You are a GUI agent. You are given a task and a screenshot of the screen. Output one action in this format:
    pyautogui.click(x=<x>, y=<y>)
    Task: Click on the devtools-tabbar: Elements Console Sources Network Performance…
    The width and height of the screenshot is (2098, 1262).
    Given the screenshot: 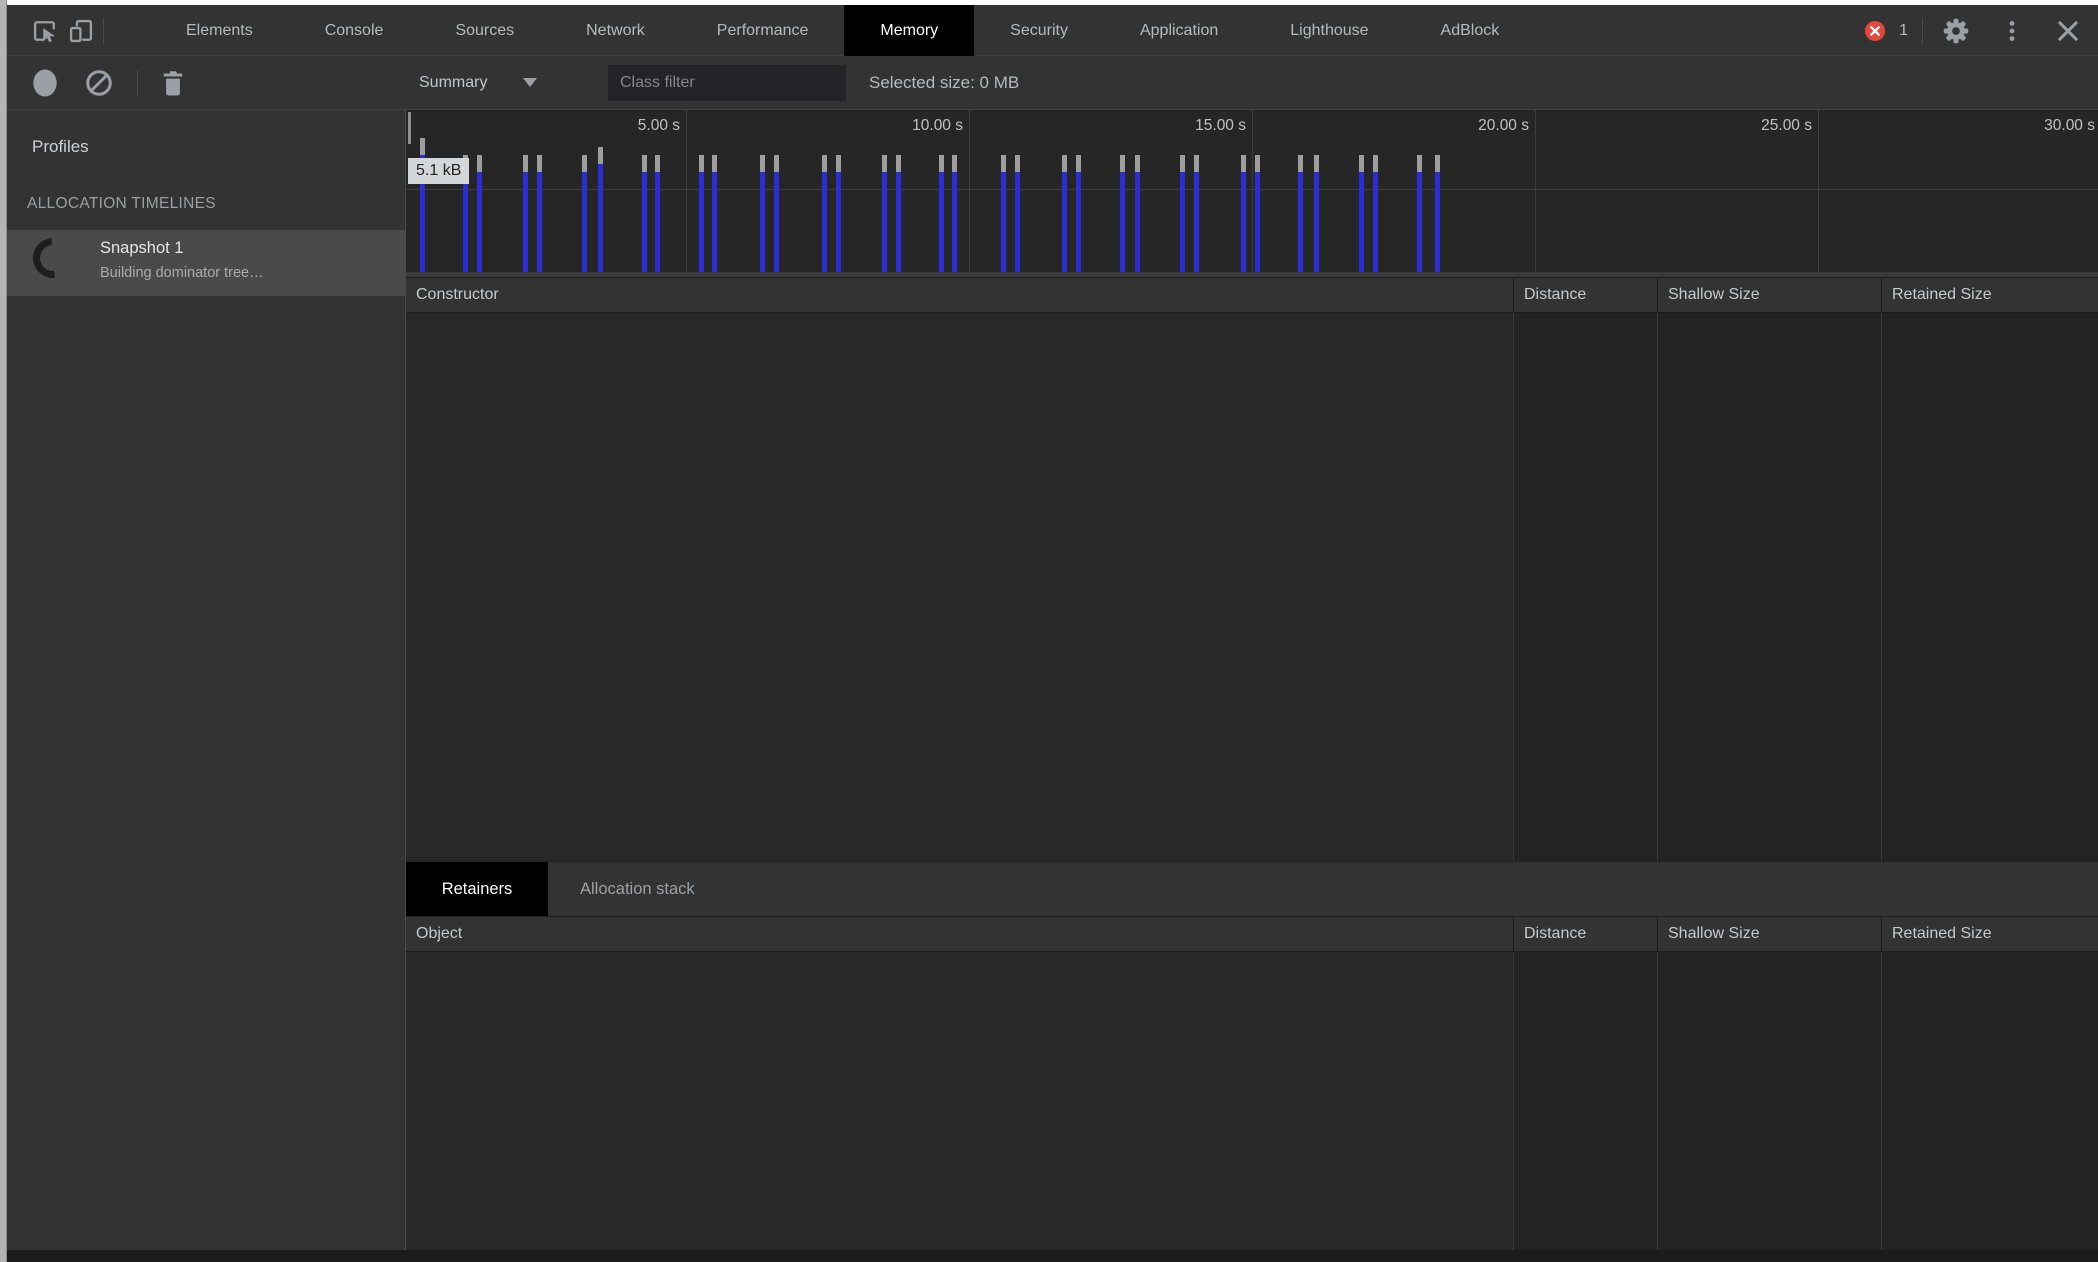 What is the action you would take?
    pyautogui.click(x=1052, y=30)
    